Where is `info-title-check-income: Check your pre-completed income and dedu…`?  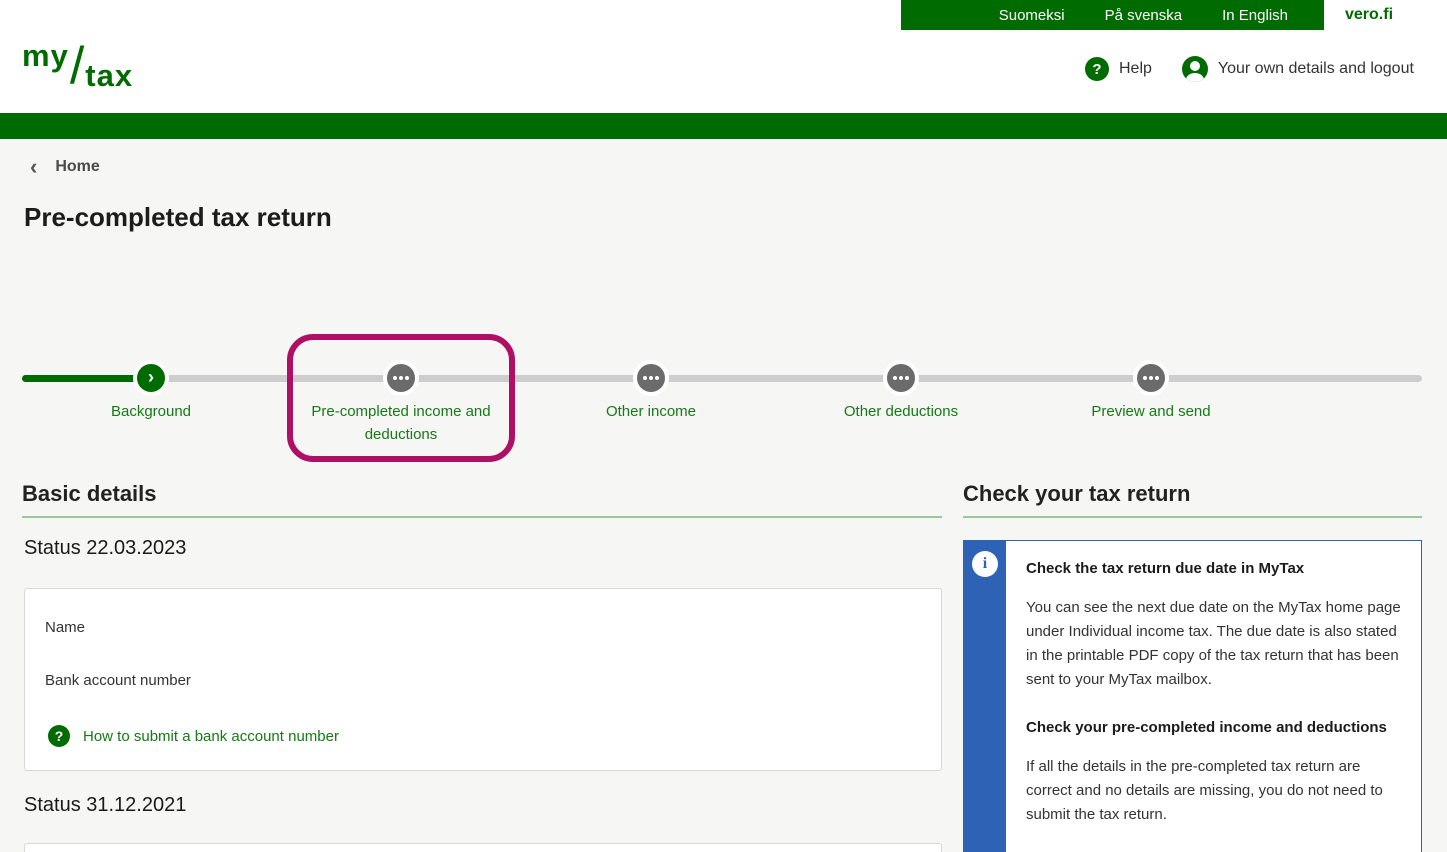 info-title-check-income: Check your pre-completed income and dedu… is located at coordinates (1206, 727).